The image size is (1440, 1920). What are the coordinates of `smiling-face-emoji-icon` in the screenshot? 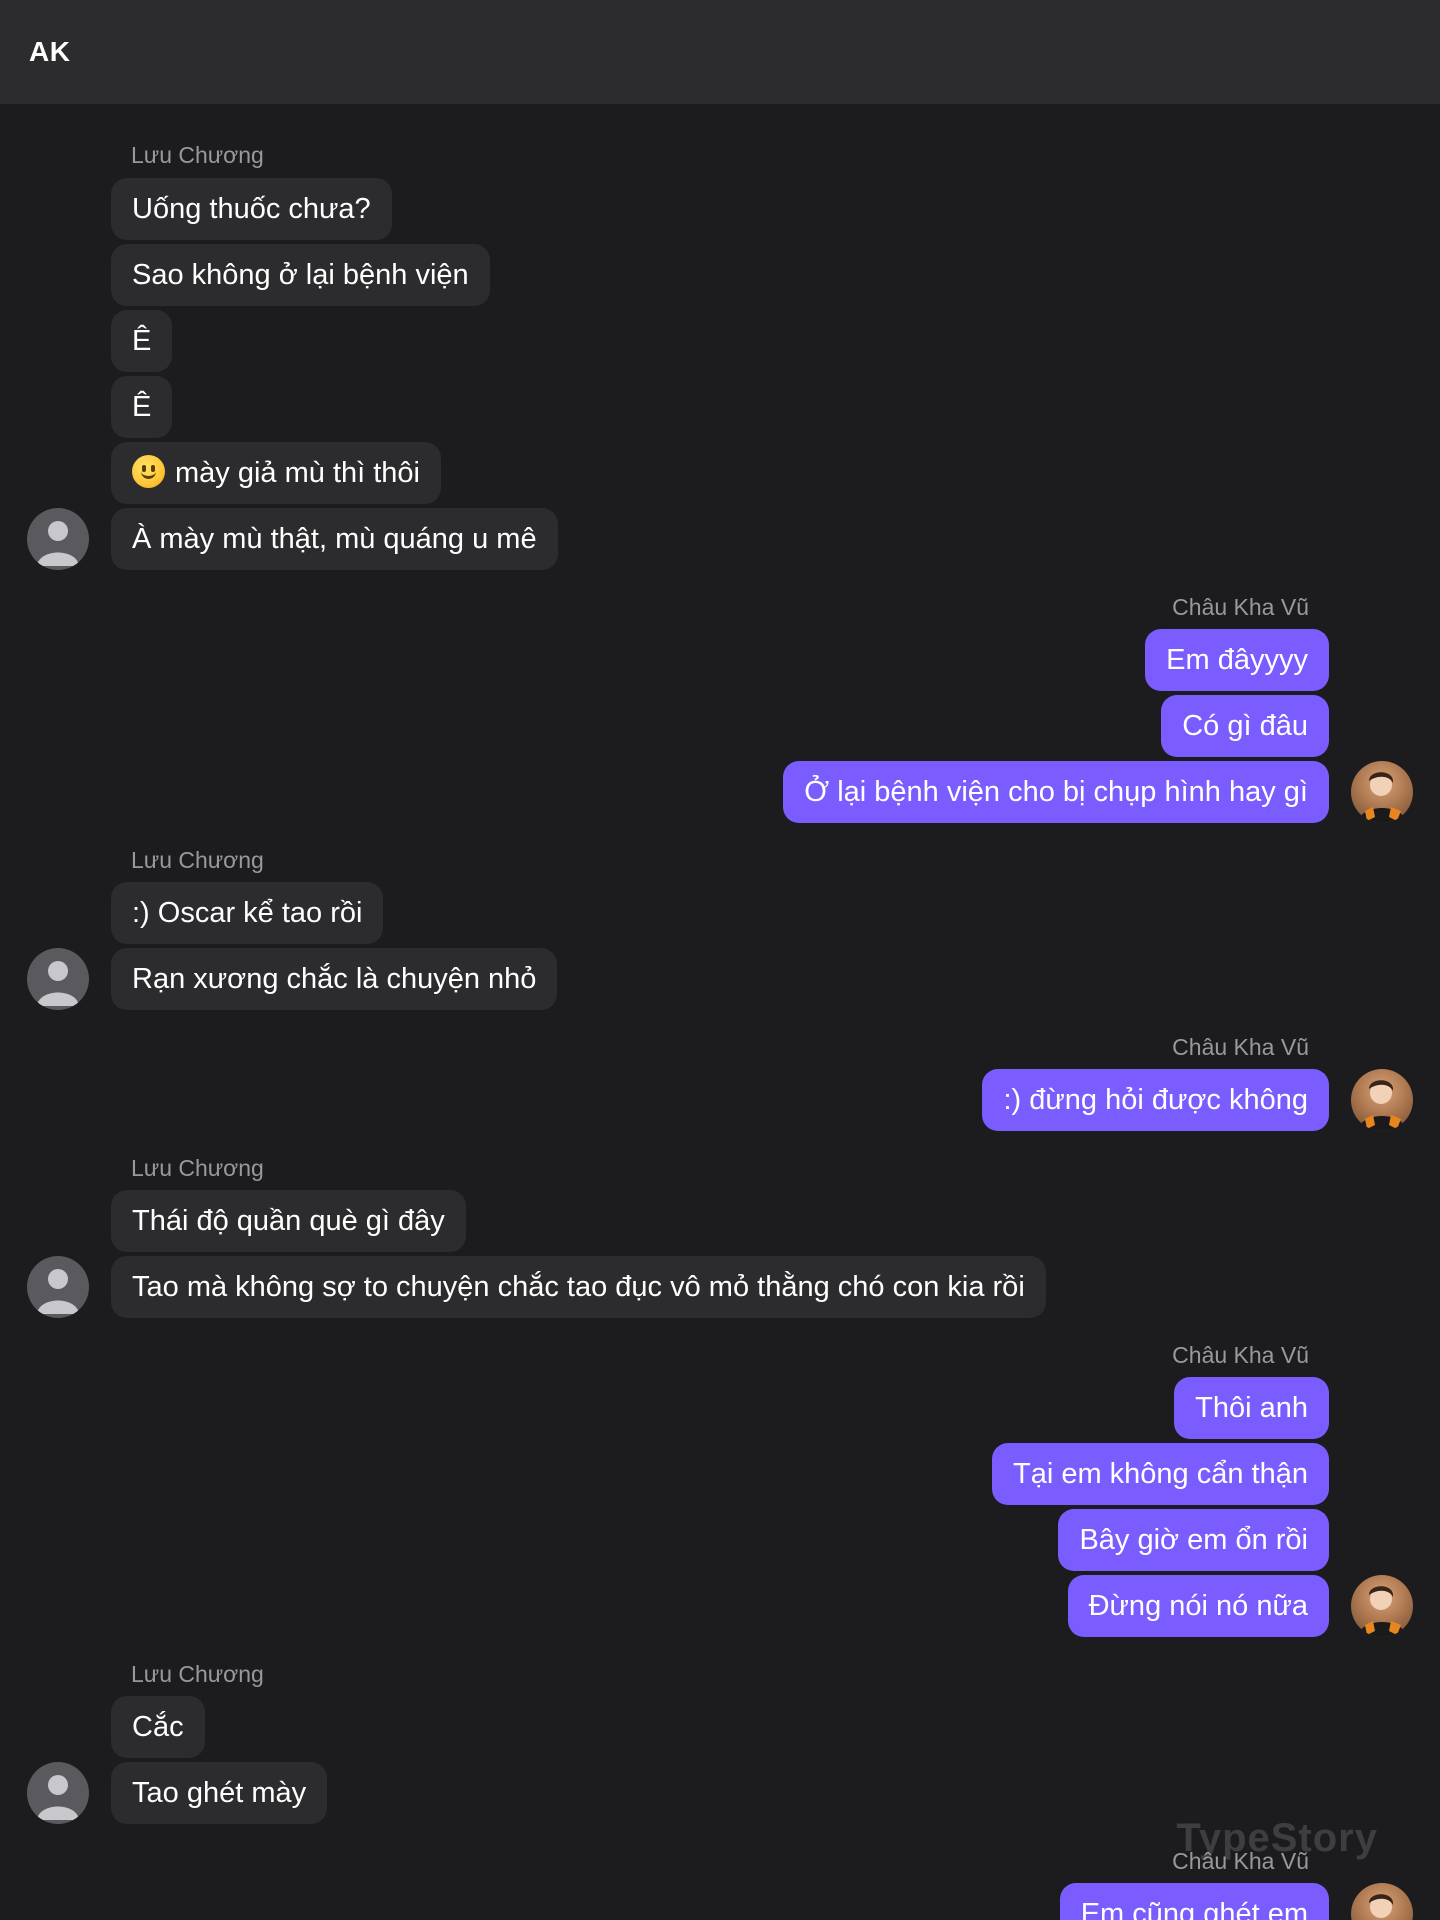 It's located at (148, 471).